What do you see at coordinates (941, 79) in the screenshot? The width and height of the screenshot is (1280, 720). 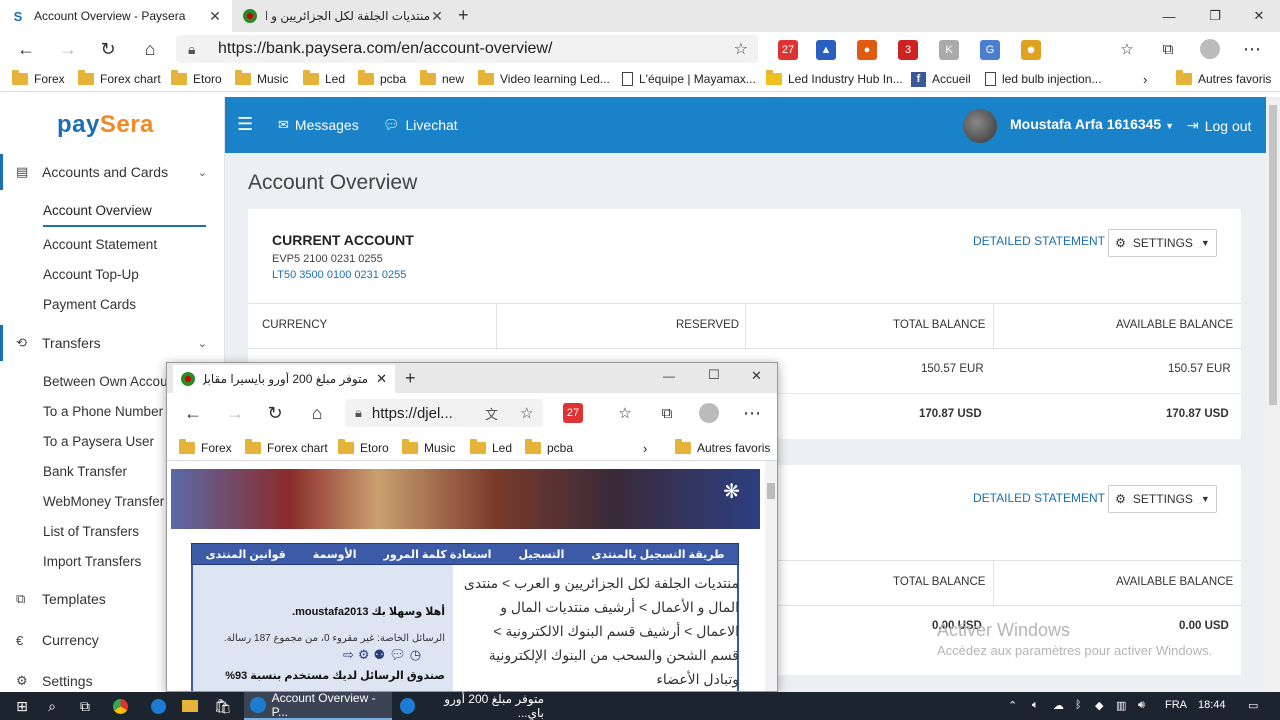 I see `bookmark-accueil: f Accueil` at bounding box center [941, 79].